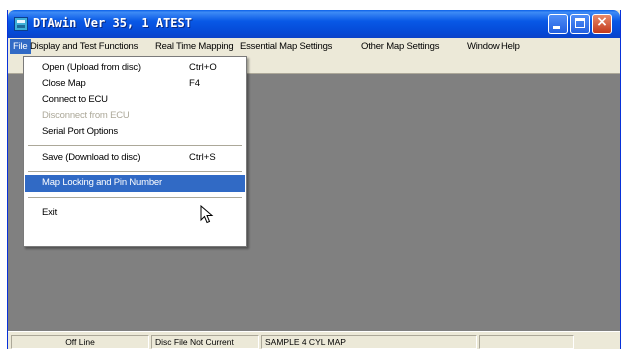  What do you see at coordinates (50, 212) in the screenshot?
I see `menu-item-label: Exit` at bounding box center [50, 212].